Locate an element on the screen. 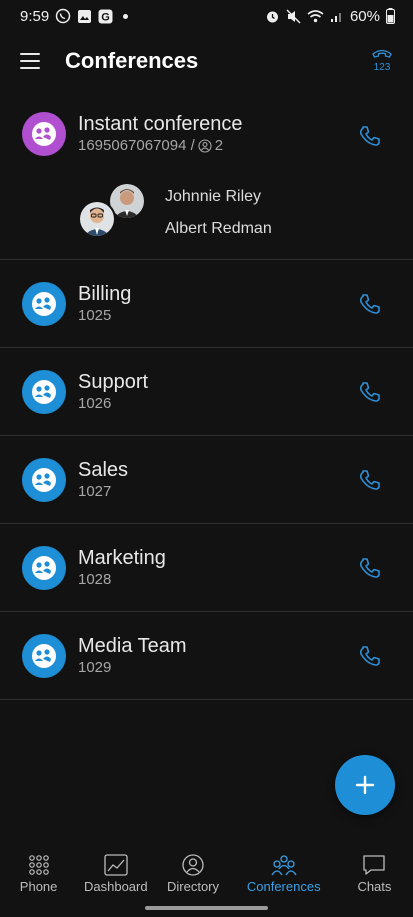 The width and height of the screenshot is (413, 917). phone-handset-icon is located at coordinates (382, 53).